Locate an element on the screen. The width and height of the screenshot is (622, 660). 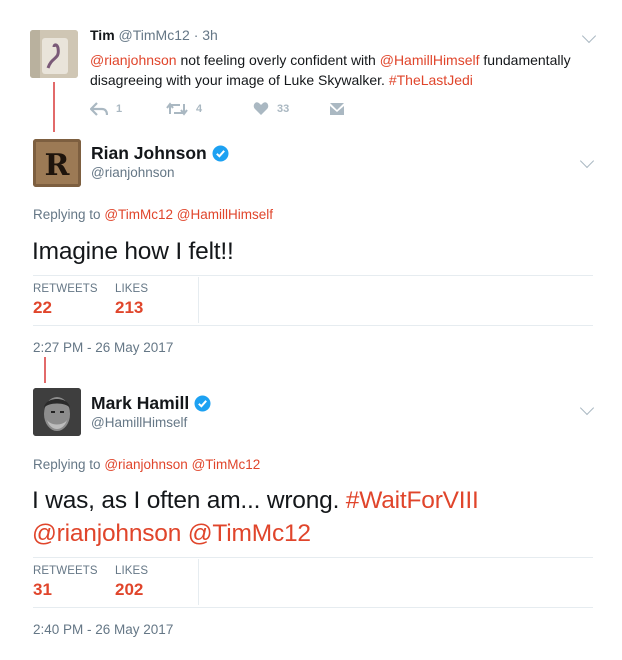
retweets-count: 31 is located at coordinates (42, 590).